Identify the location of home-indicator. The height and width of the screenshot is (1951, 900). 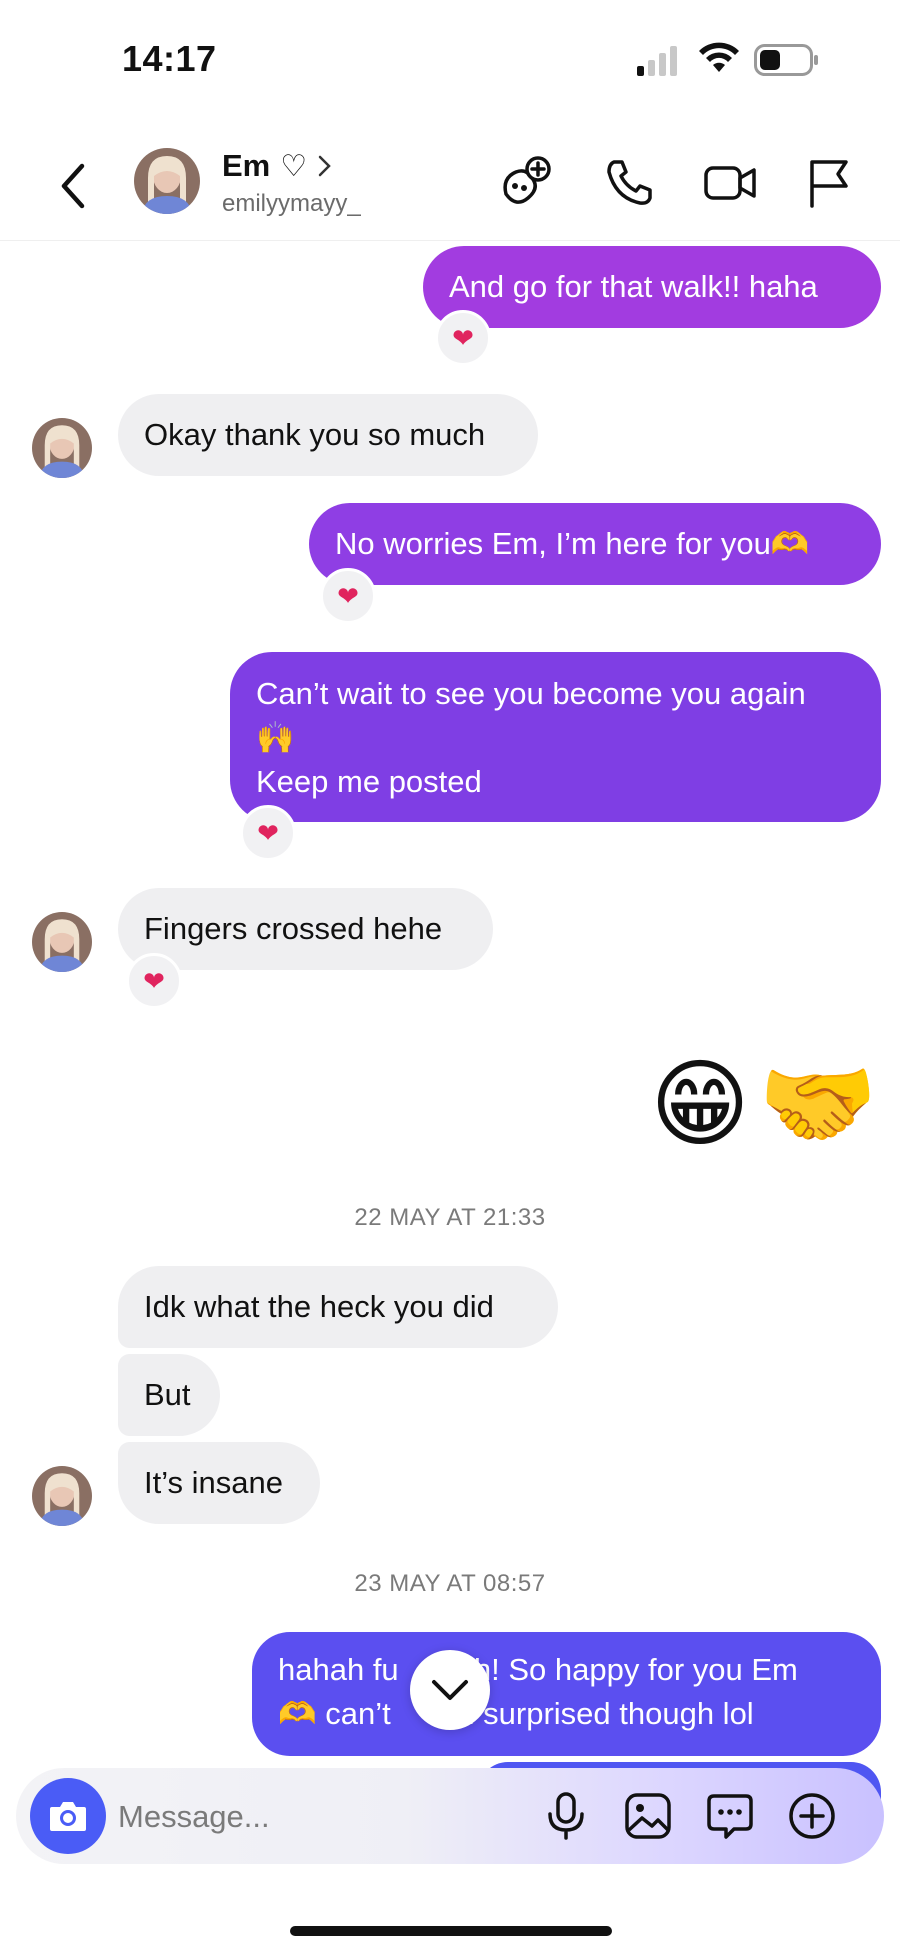
(451, 1931).